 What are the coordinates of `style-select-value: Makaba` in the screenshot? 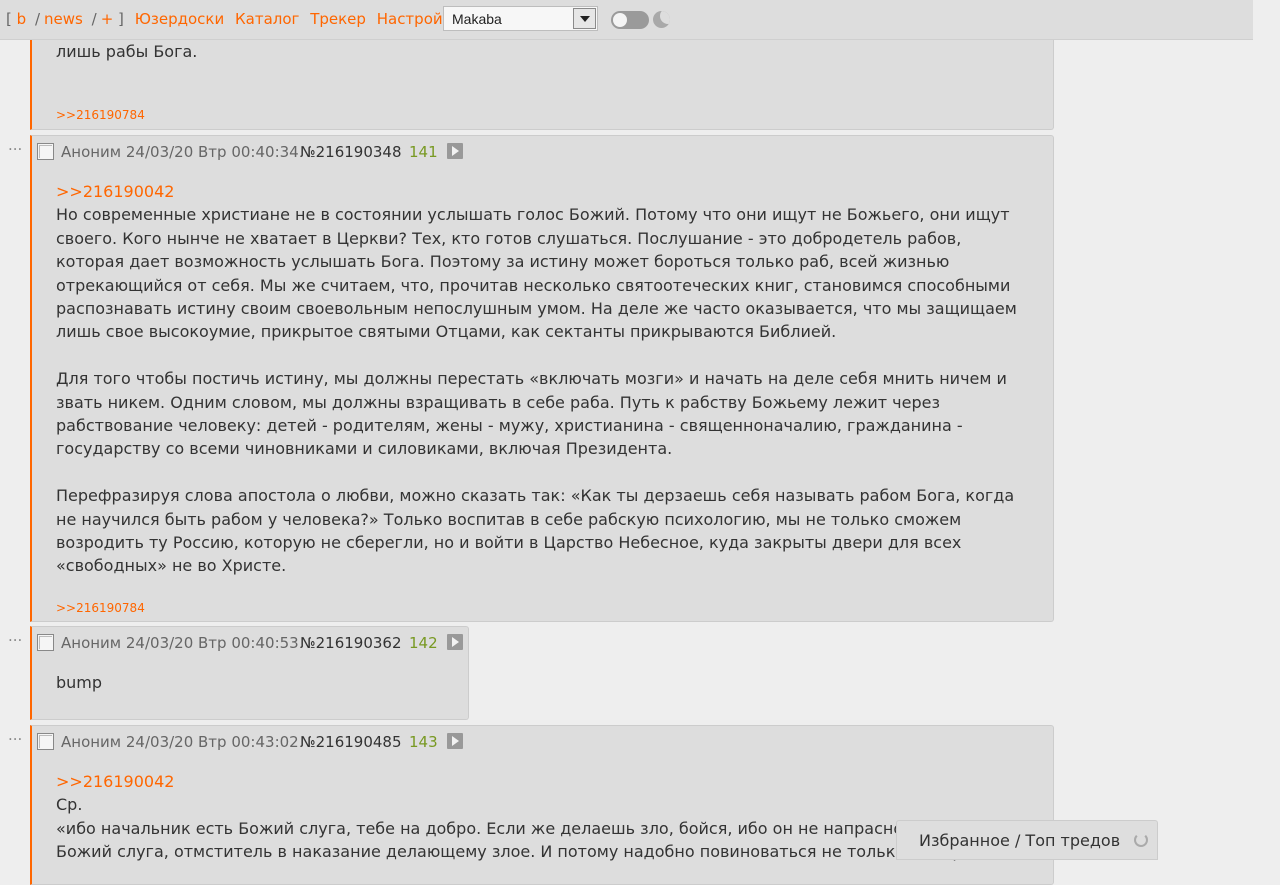 It's located at (477, 19).